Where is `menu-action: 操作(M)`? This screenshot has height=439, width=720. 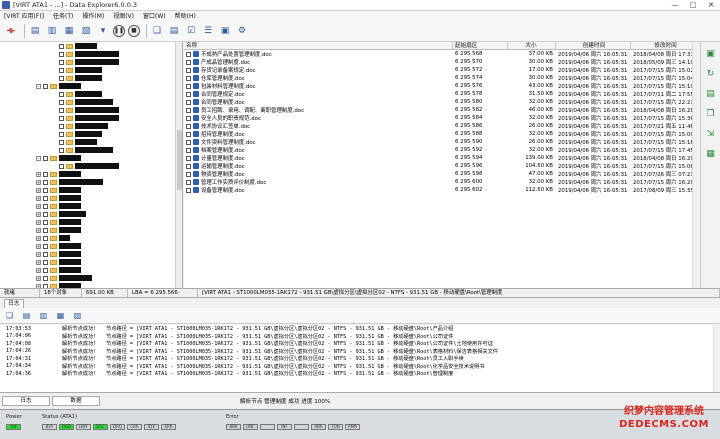 menu-action: 操作(M) is located at coordinates (93, 15).